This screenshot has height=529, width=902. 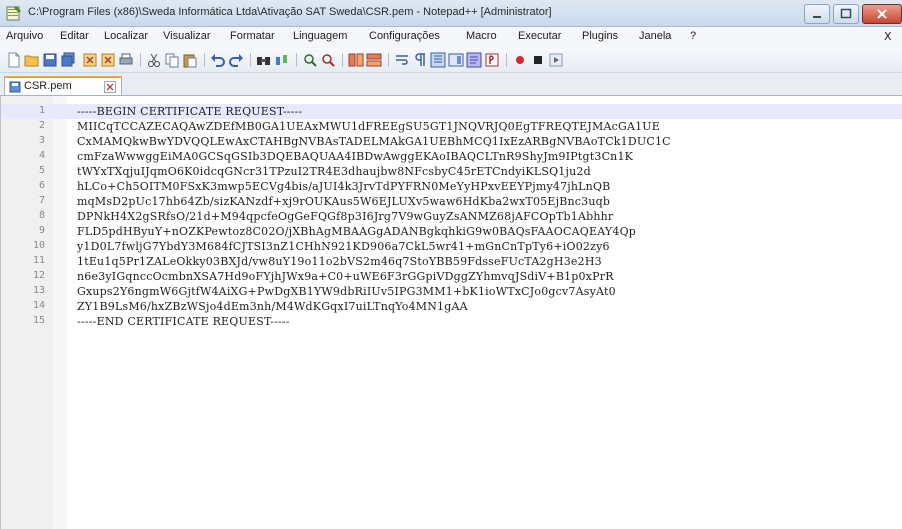 I want to click on menu-janela: Janela, so click(x=655, y=36).